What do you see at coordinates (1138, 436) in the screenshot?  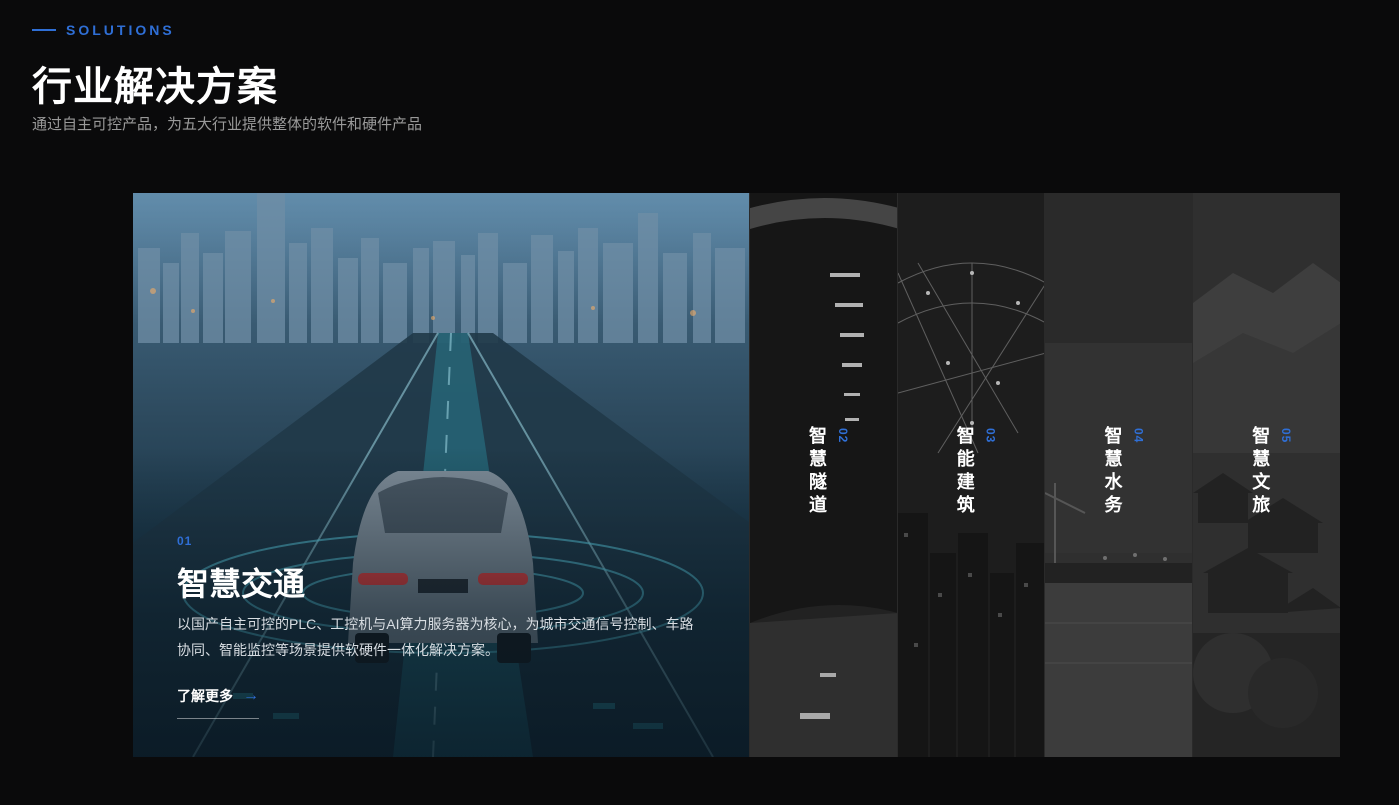 I see `panel-number: 04` at bounding box center [1138, 436].